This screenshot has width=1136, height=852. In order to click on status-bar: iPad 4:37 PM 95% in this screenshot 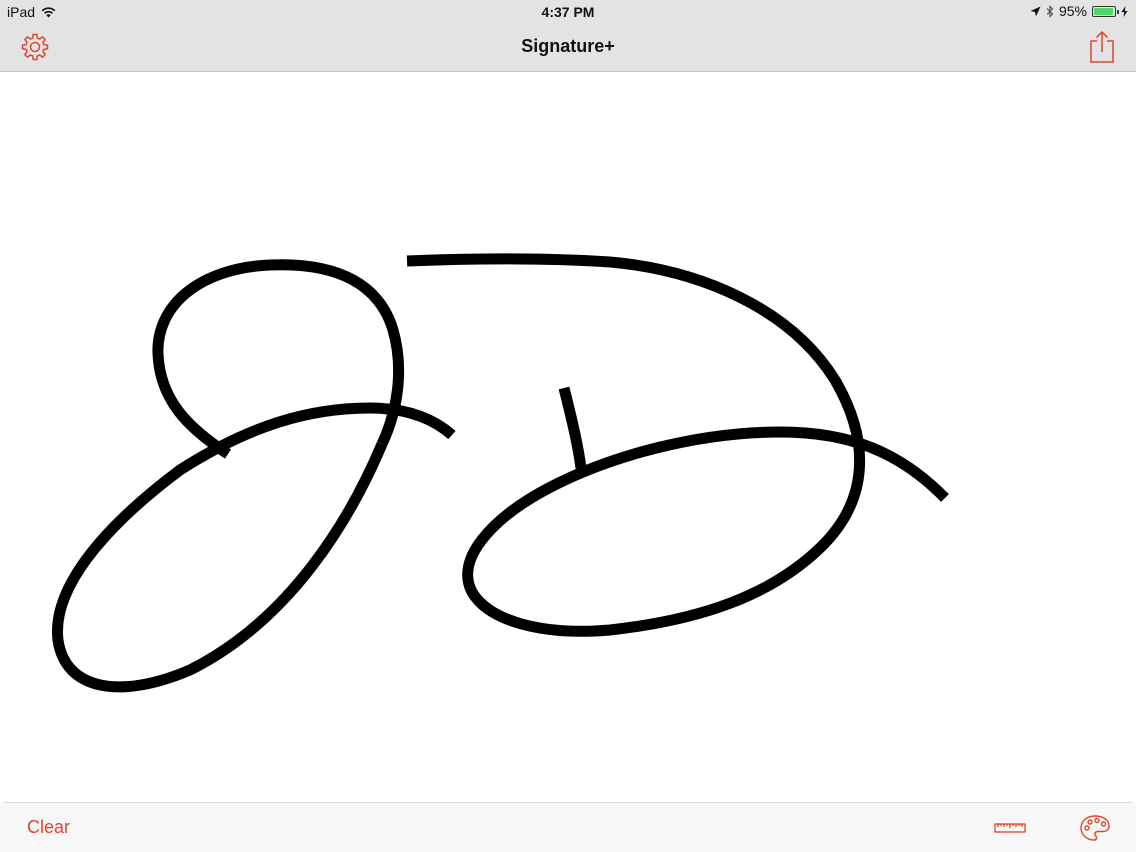, I will do `click(568, 12)`.